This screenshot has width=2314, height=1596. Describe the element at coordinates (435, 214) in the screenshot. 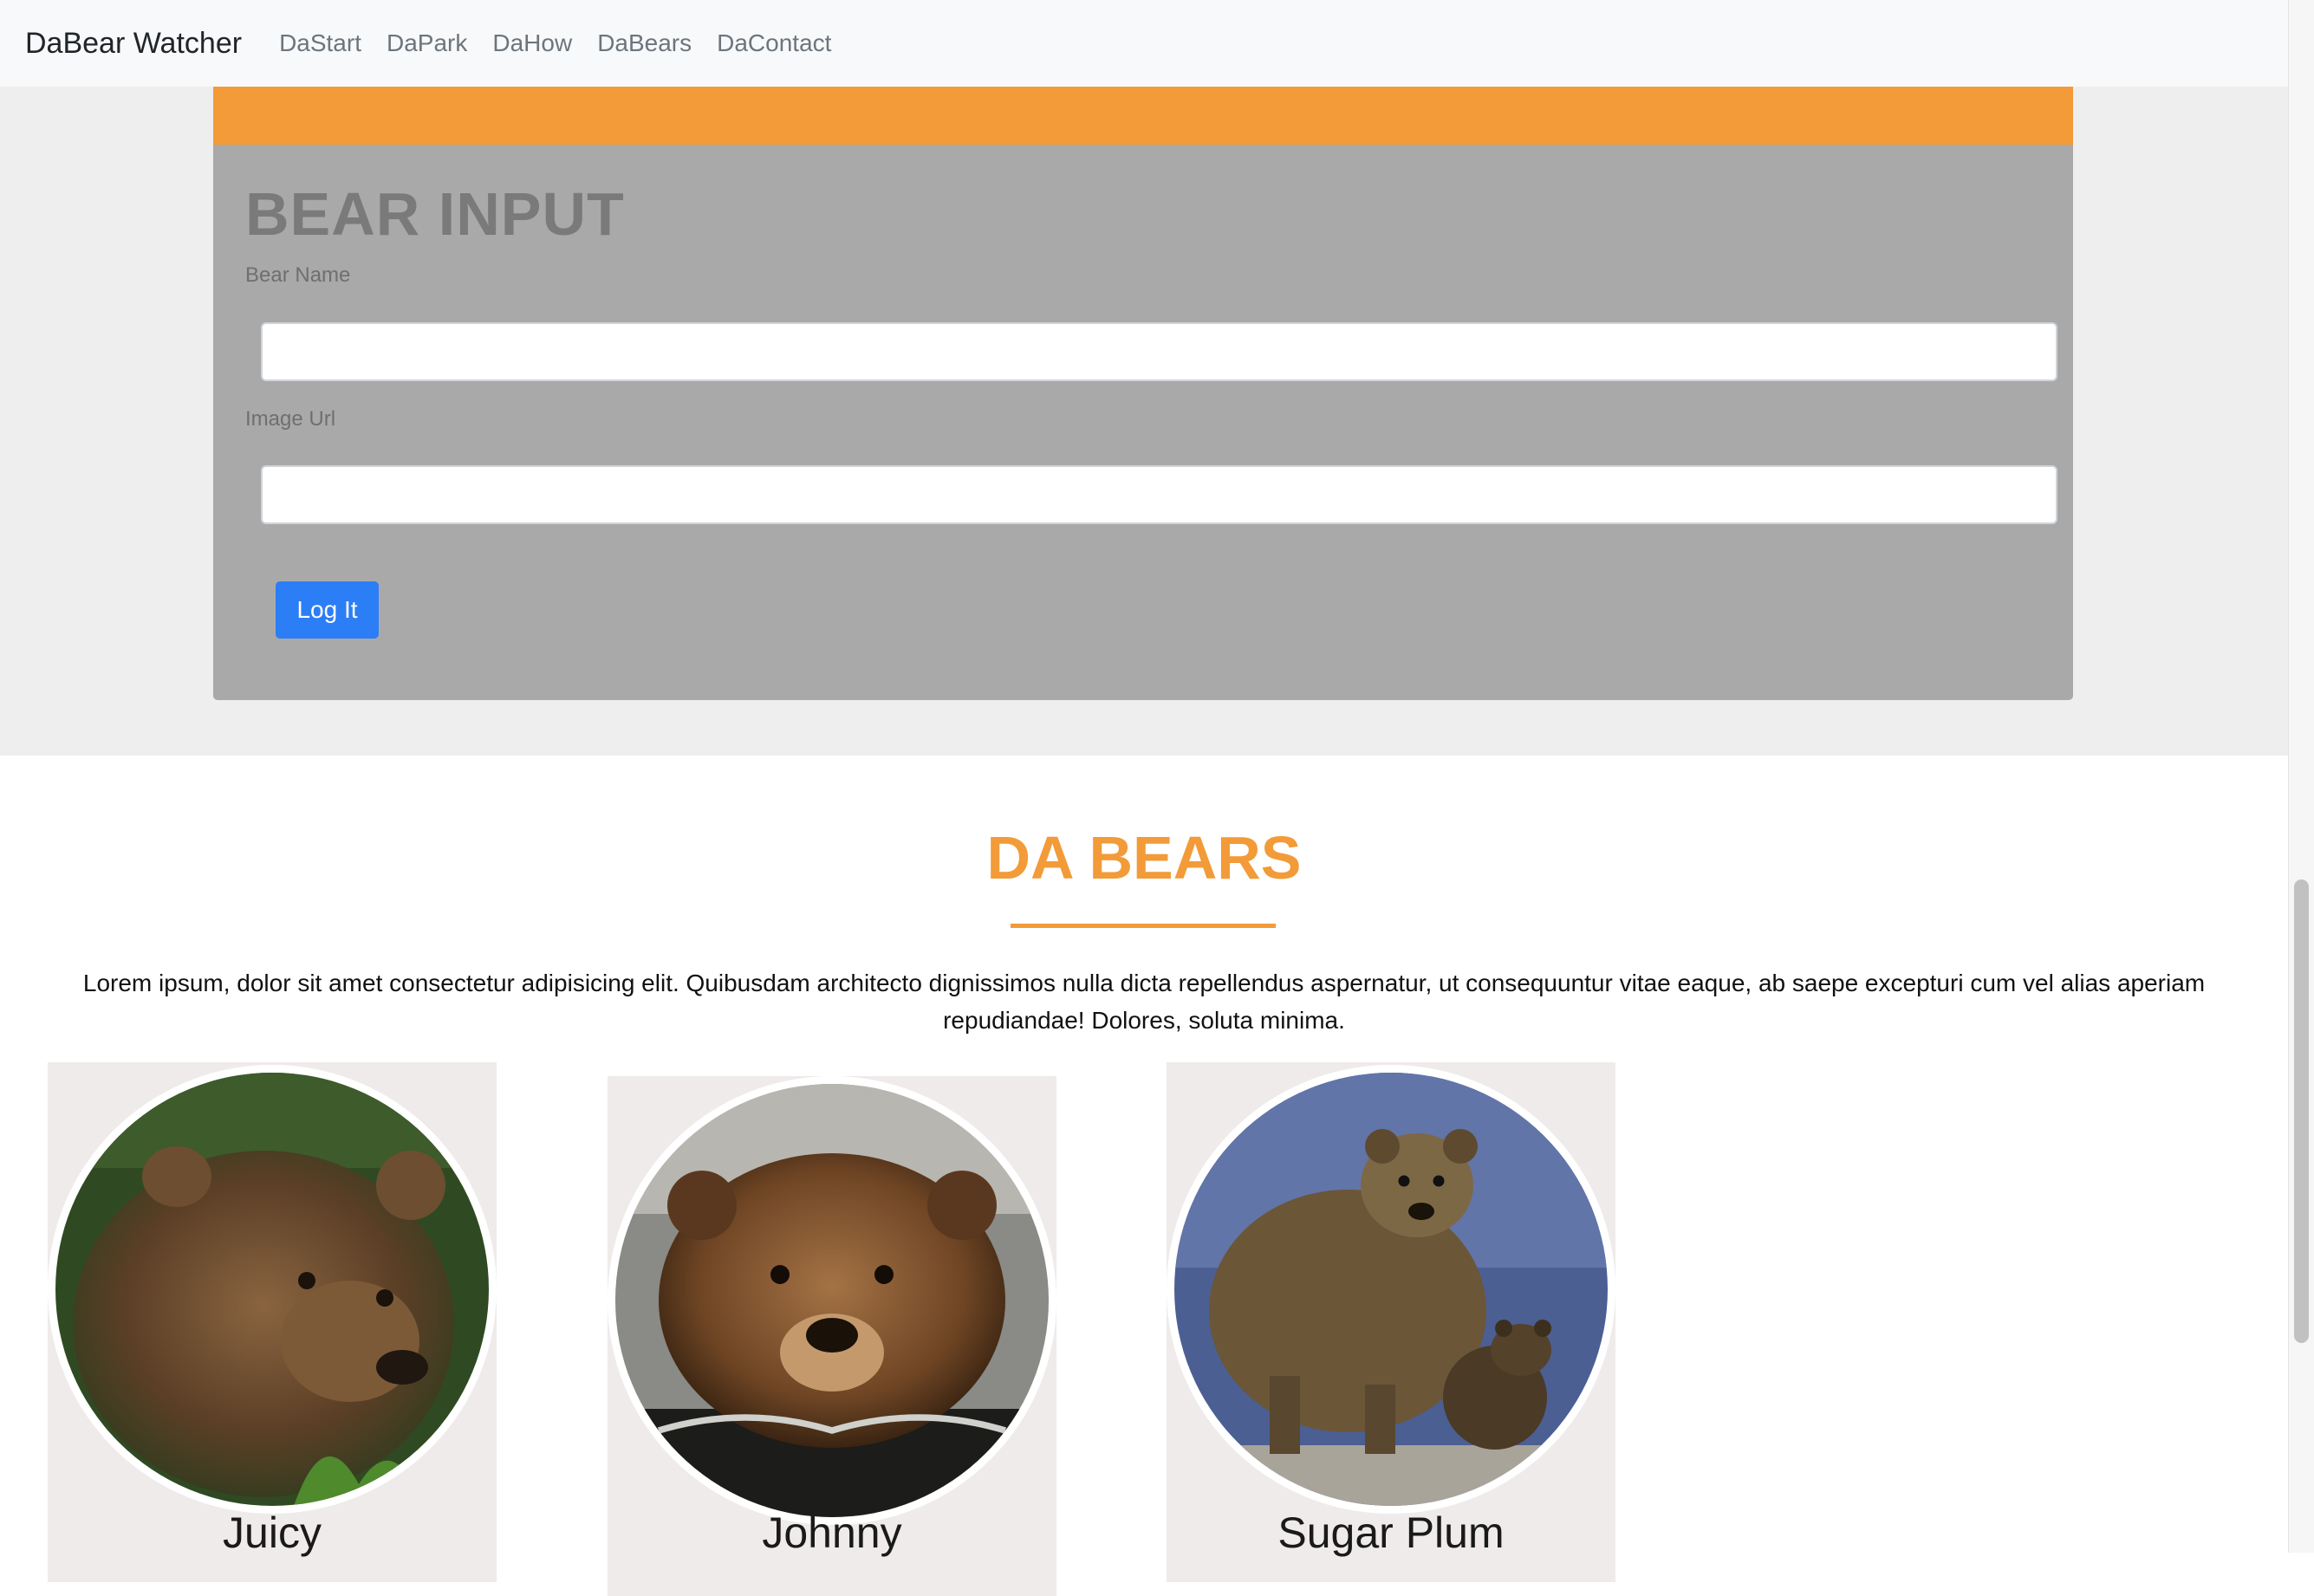

I see `form-title: BEAR INPUT` at that location.